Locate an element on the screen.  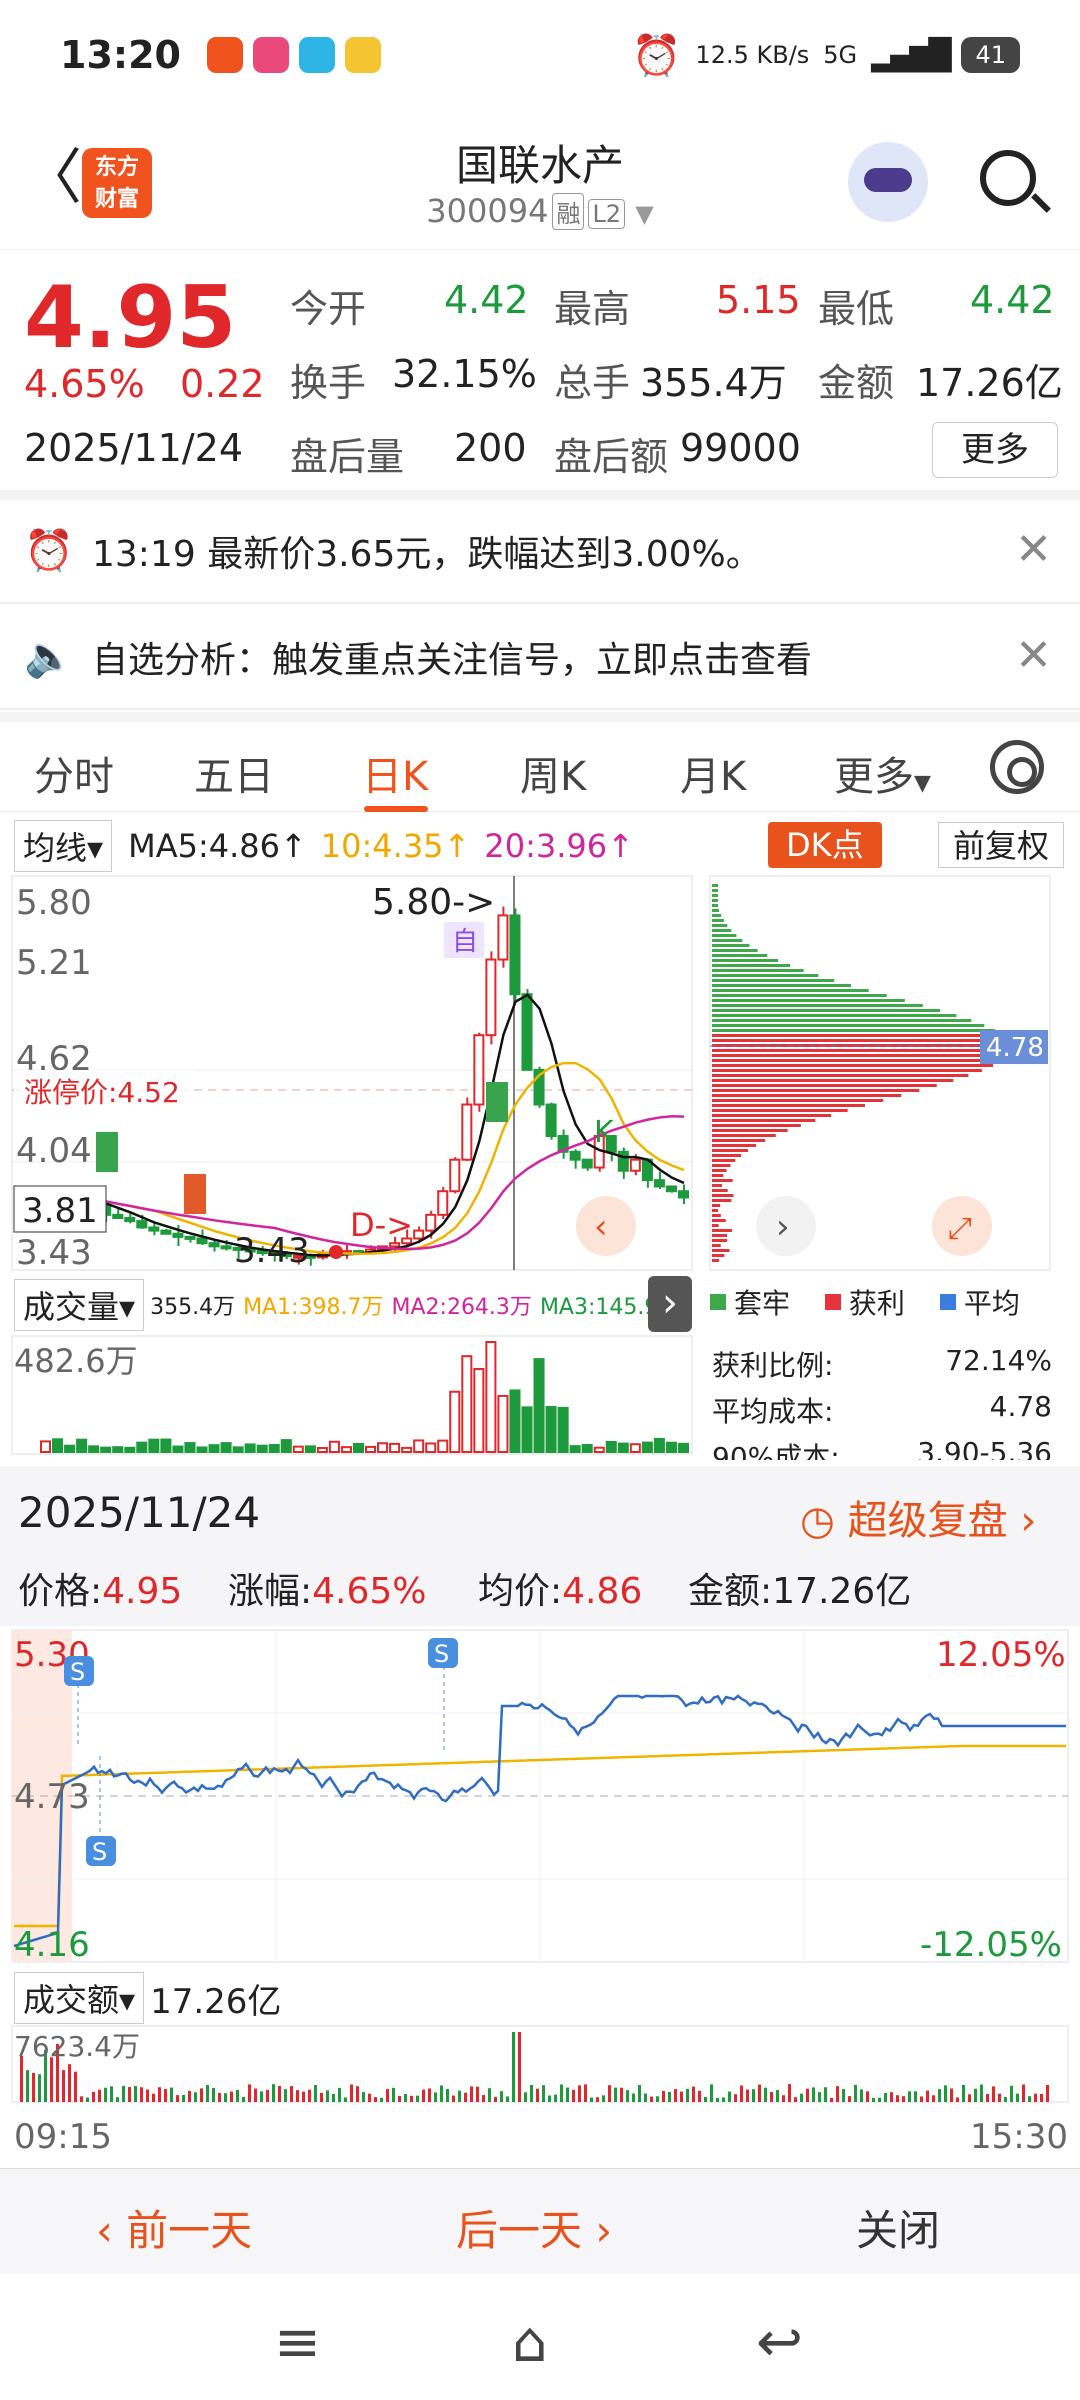
forward-adjust-button: 前复权 is located at coordinates (1001, 845).